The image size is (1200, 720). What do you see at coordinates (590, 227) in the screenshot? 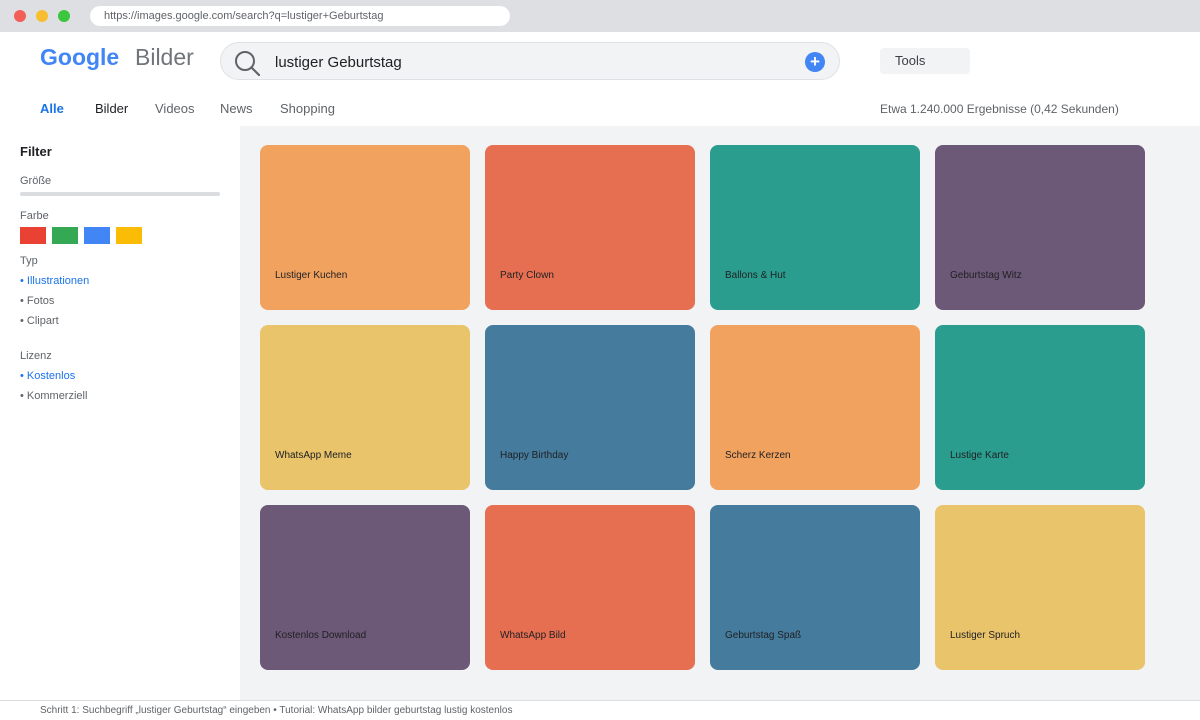
I see `result-card: Party Clown` at bounding box center [590, 227].